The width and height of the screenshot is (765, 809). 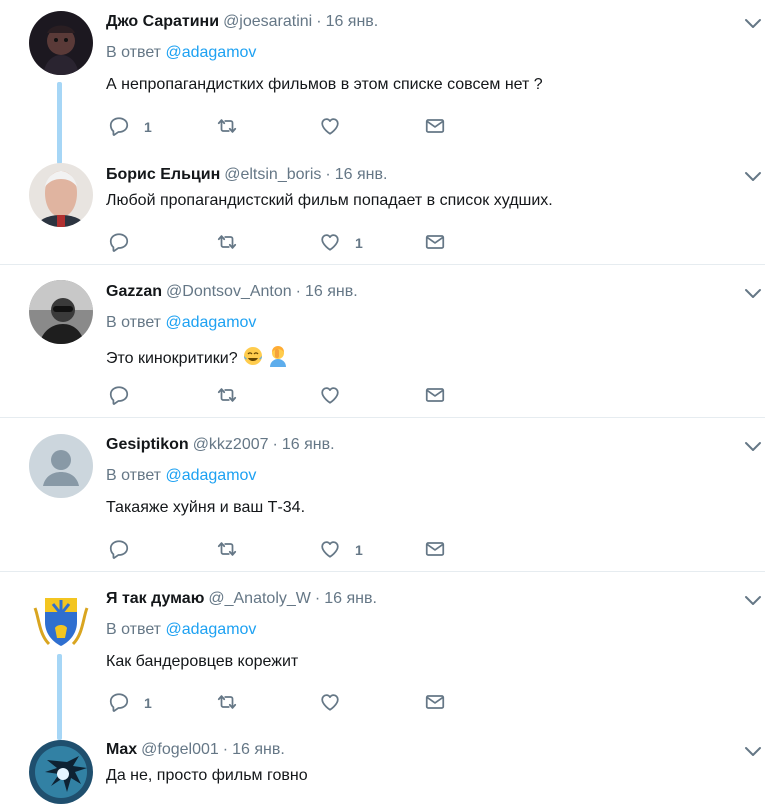 I want to click on tweet-text-row: Это кинокритики?, so click(x=197, y=357).